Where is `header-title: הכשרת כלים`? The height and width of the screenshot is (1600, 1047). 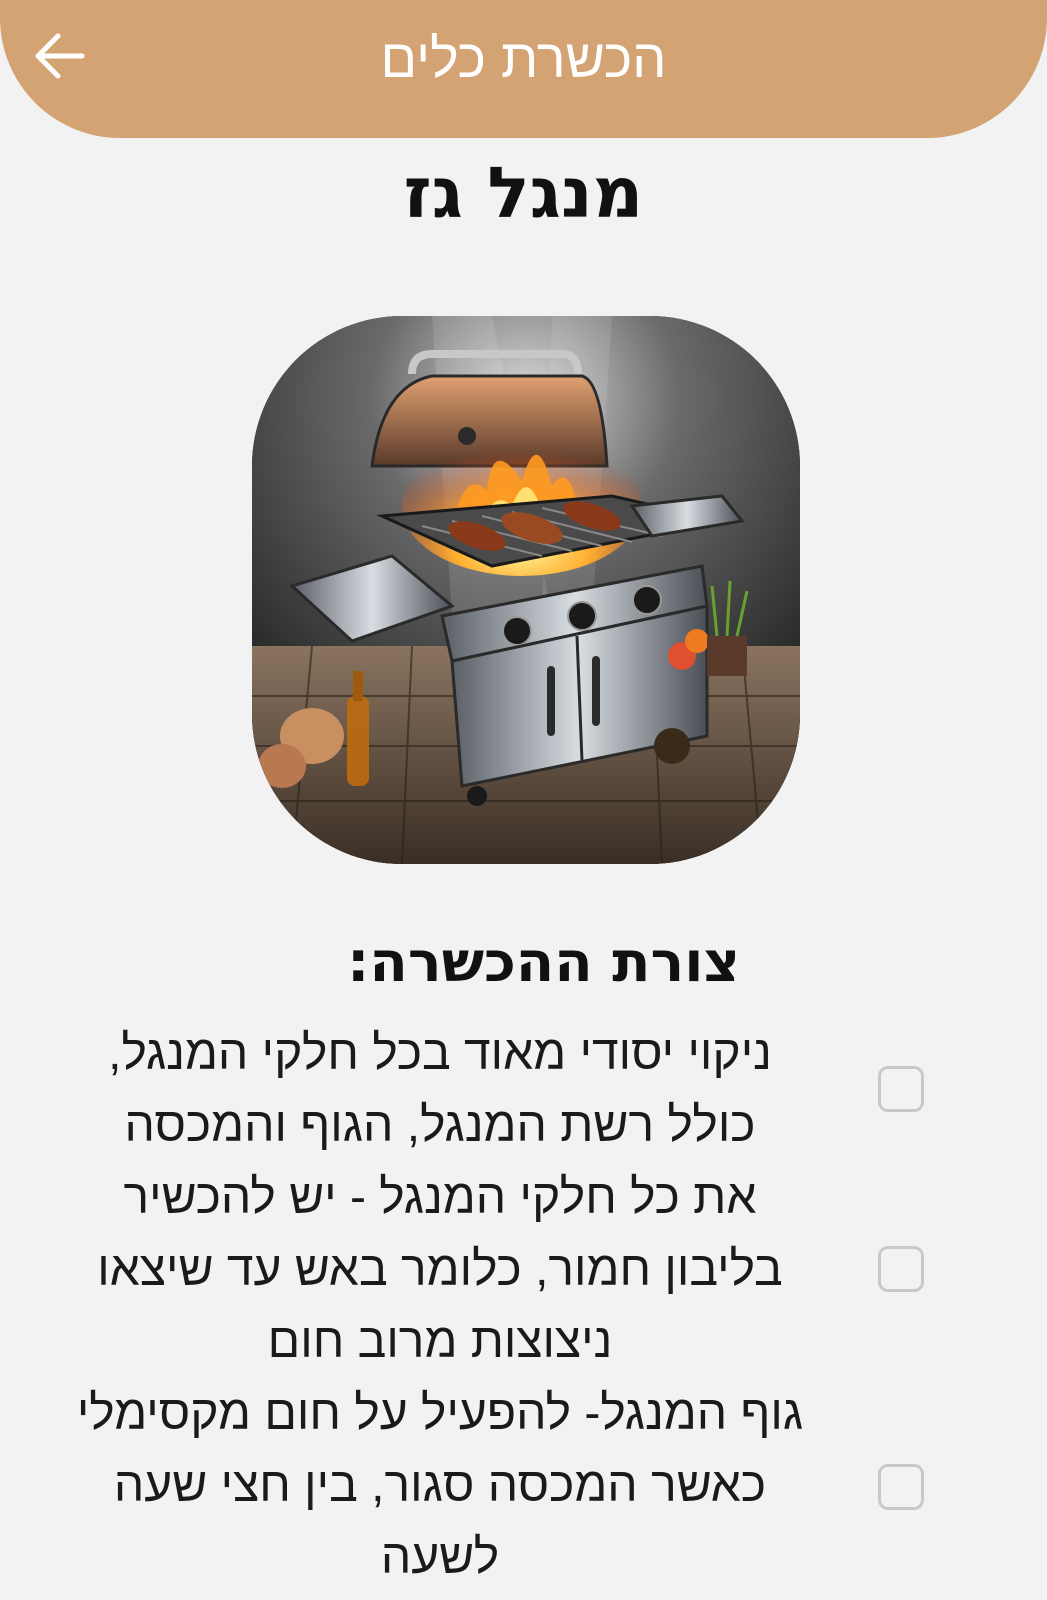
header-title: הכשרת כלים is located at coordinates (523, 59).